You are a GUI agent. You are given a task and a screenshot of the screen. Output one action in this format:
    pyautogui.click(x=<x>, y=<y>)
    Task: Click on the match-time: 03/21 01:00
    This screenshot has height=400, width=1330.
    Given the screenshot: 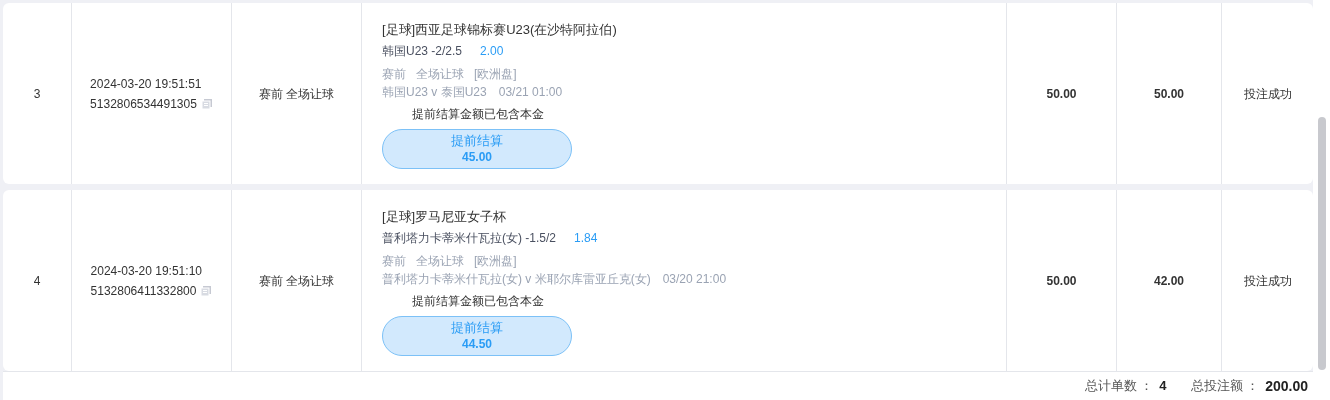 What is the action you would take?
    pyautogui.click(x=530, y=92)
    